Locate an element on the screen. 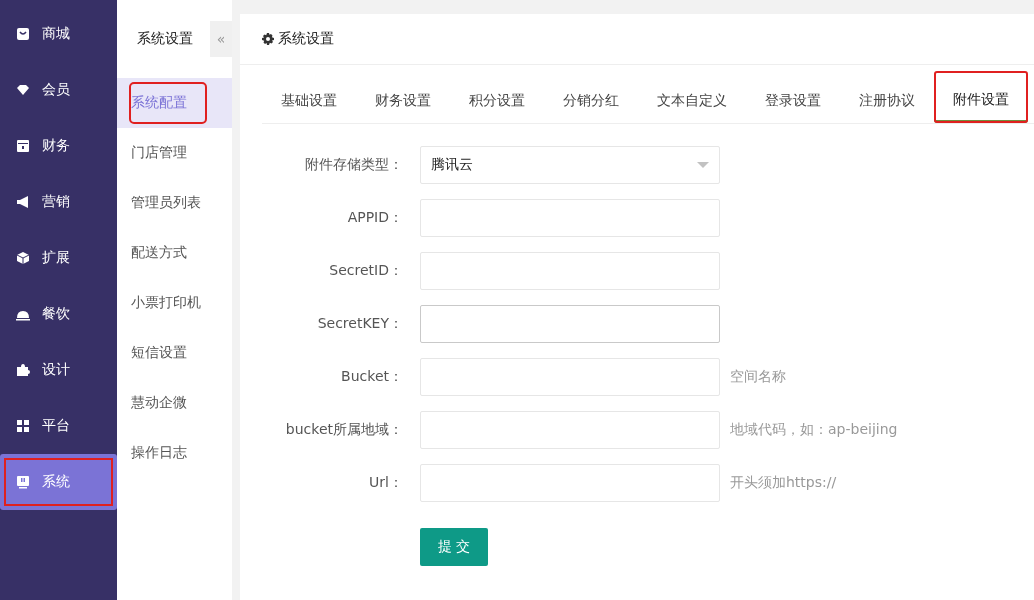  grid-icon is located at coordinates (23, 426).